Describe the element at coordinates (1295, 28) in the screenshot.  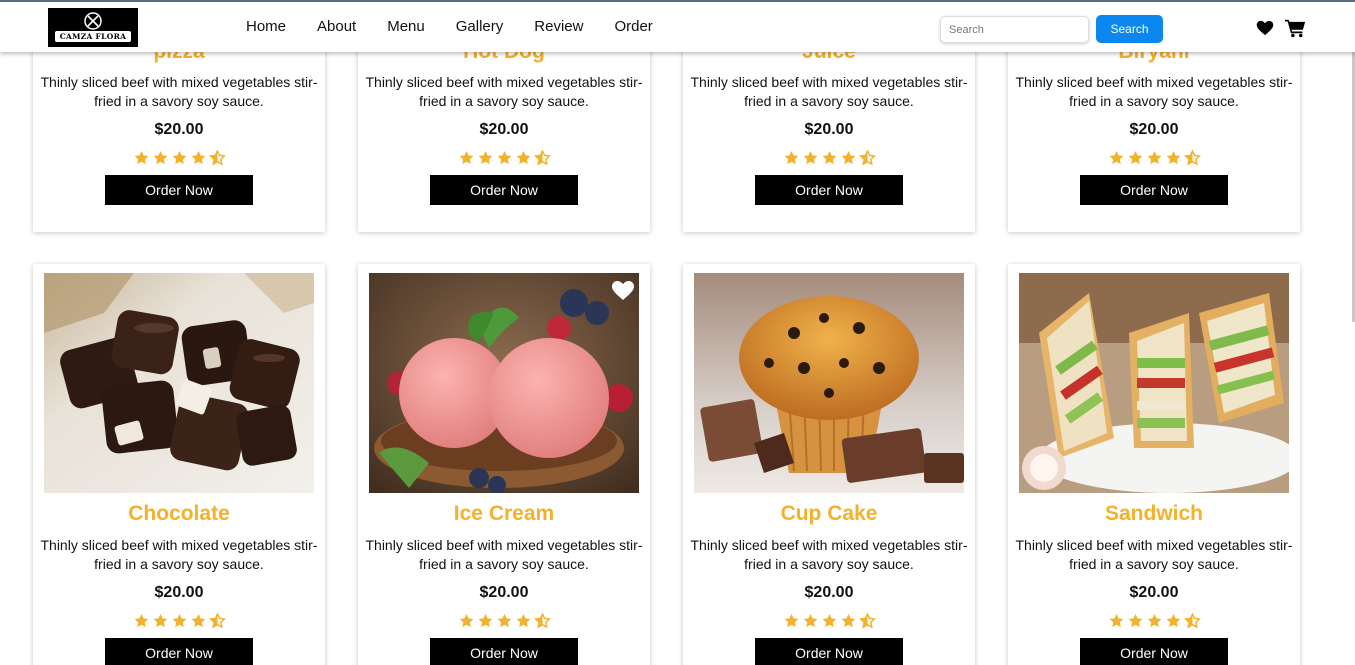
I see `cart-icon` at that location.